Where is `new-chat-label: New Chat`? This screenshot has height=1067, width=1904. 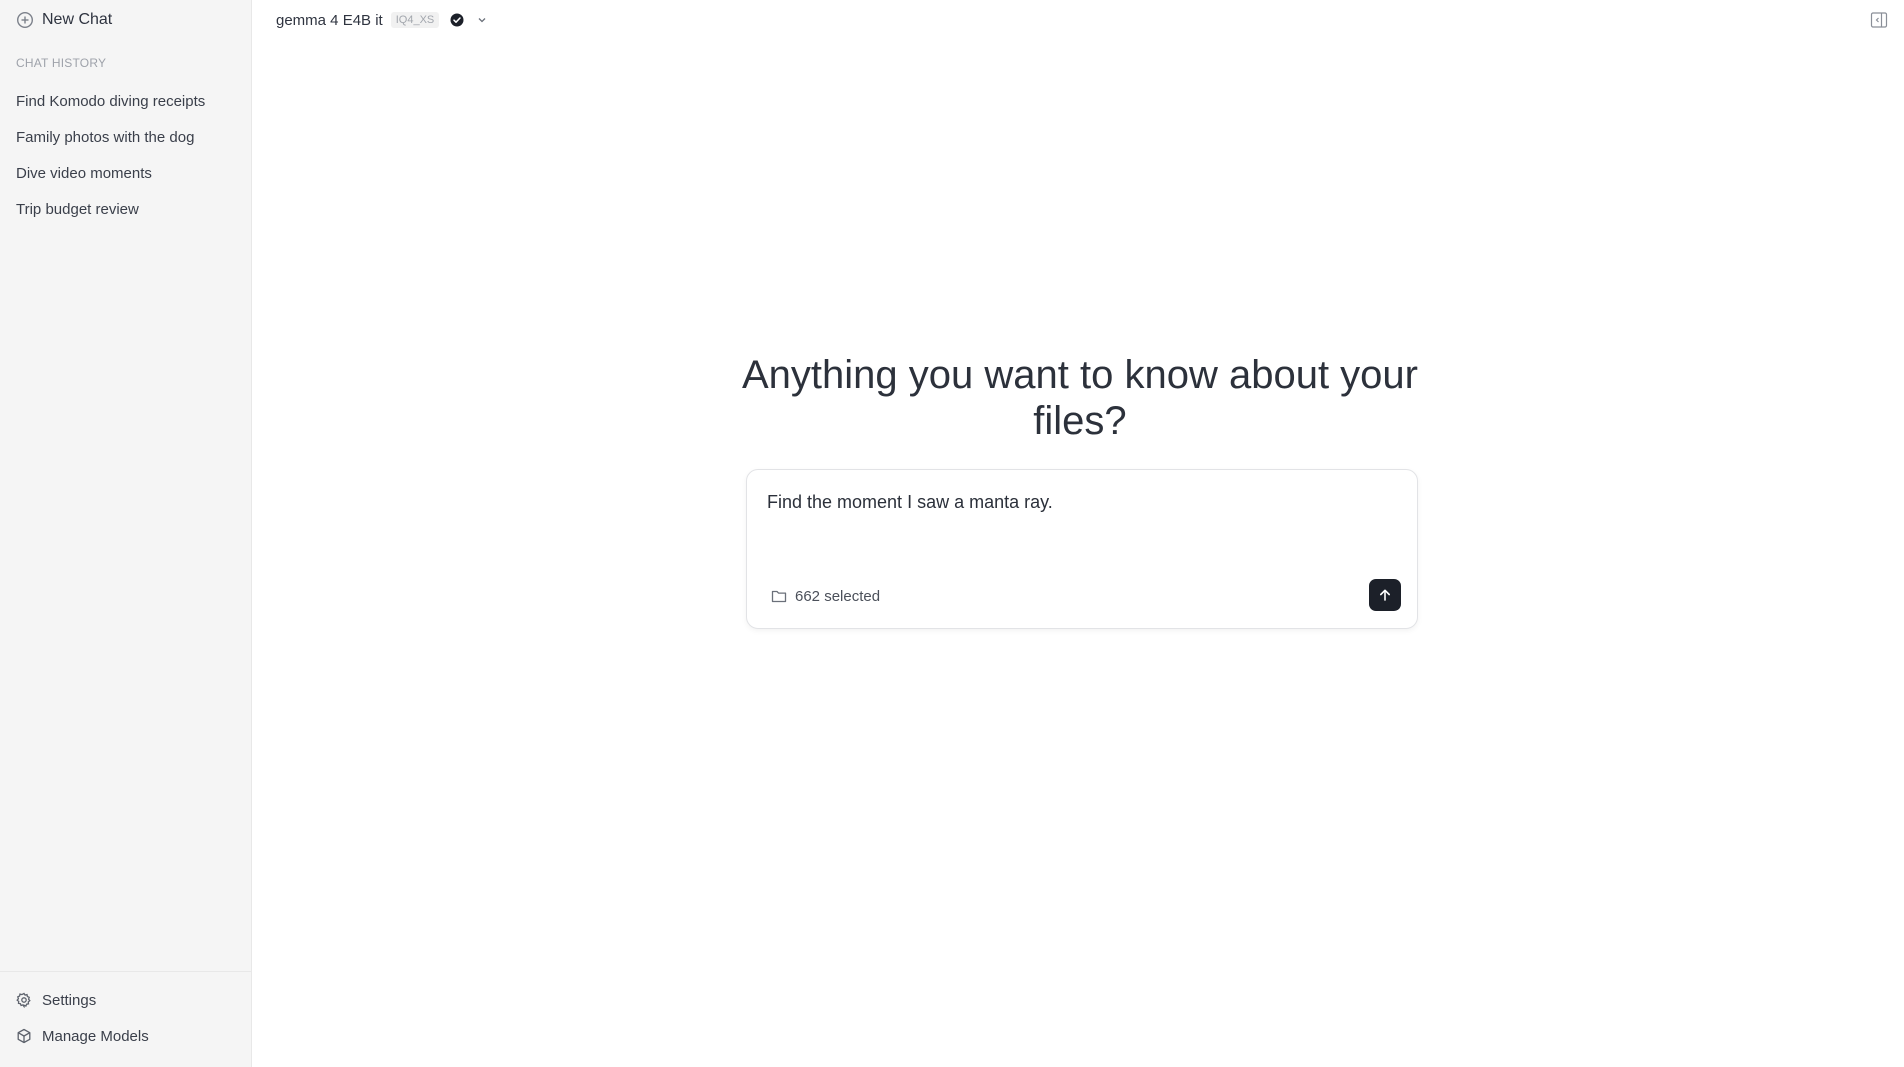 new-chat-label: New Chat is located at coordinates (77, 19).